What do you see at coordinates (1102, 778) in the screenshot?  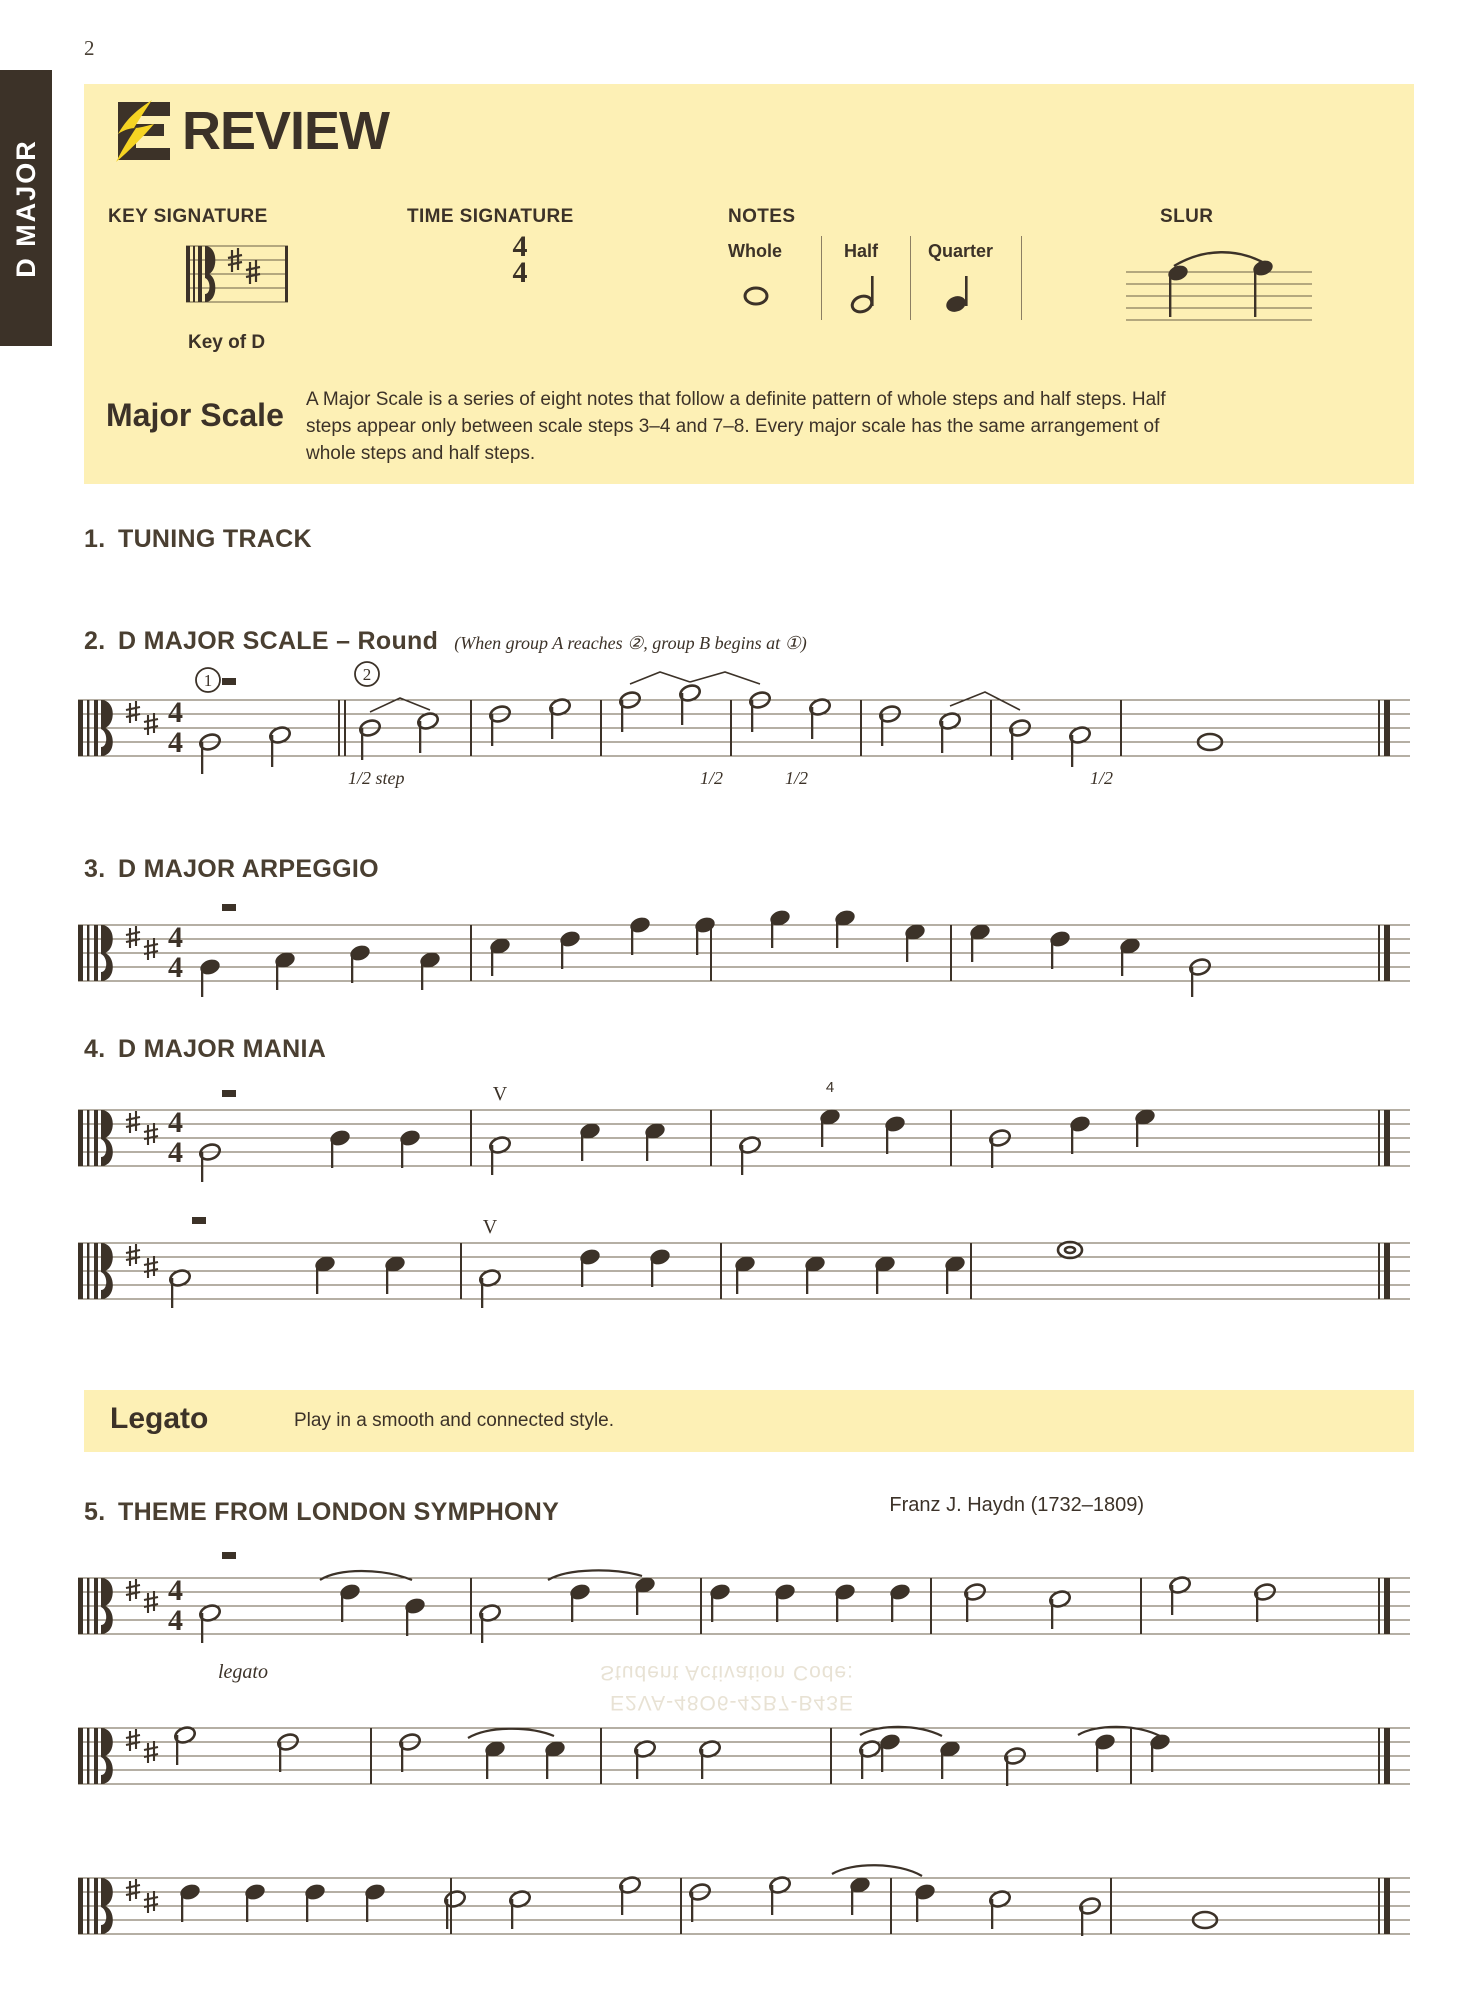 I see `step-mark-4: 1/2` at bounding box center [1102, 778].